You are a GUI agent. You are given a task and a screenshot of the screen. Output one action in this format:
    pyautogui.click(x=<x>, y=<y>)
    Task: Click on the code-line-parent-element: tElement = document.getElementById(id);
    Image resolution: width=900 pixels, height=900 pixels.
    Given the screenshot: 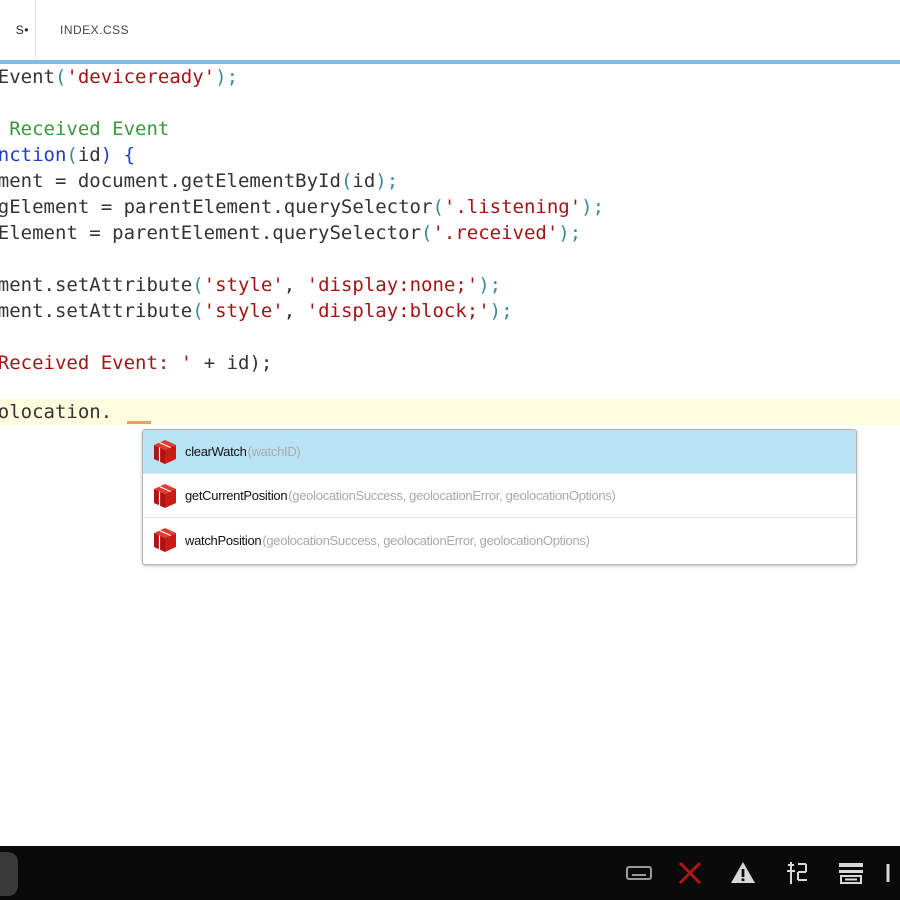 What is the action you would take?
    pyautogui.click(x=199, y=181)
    